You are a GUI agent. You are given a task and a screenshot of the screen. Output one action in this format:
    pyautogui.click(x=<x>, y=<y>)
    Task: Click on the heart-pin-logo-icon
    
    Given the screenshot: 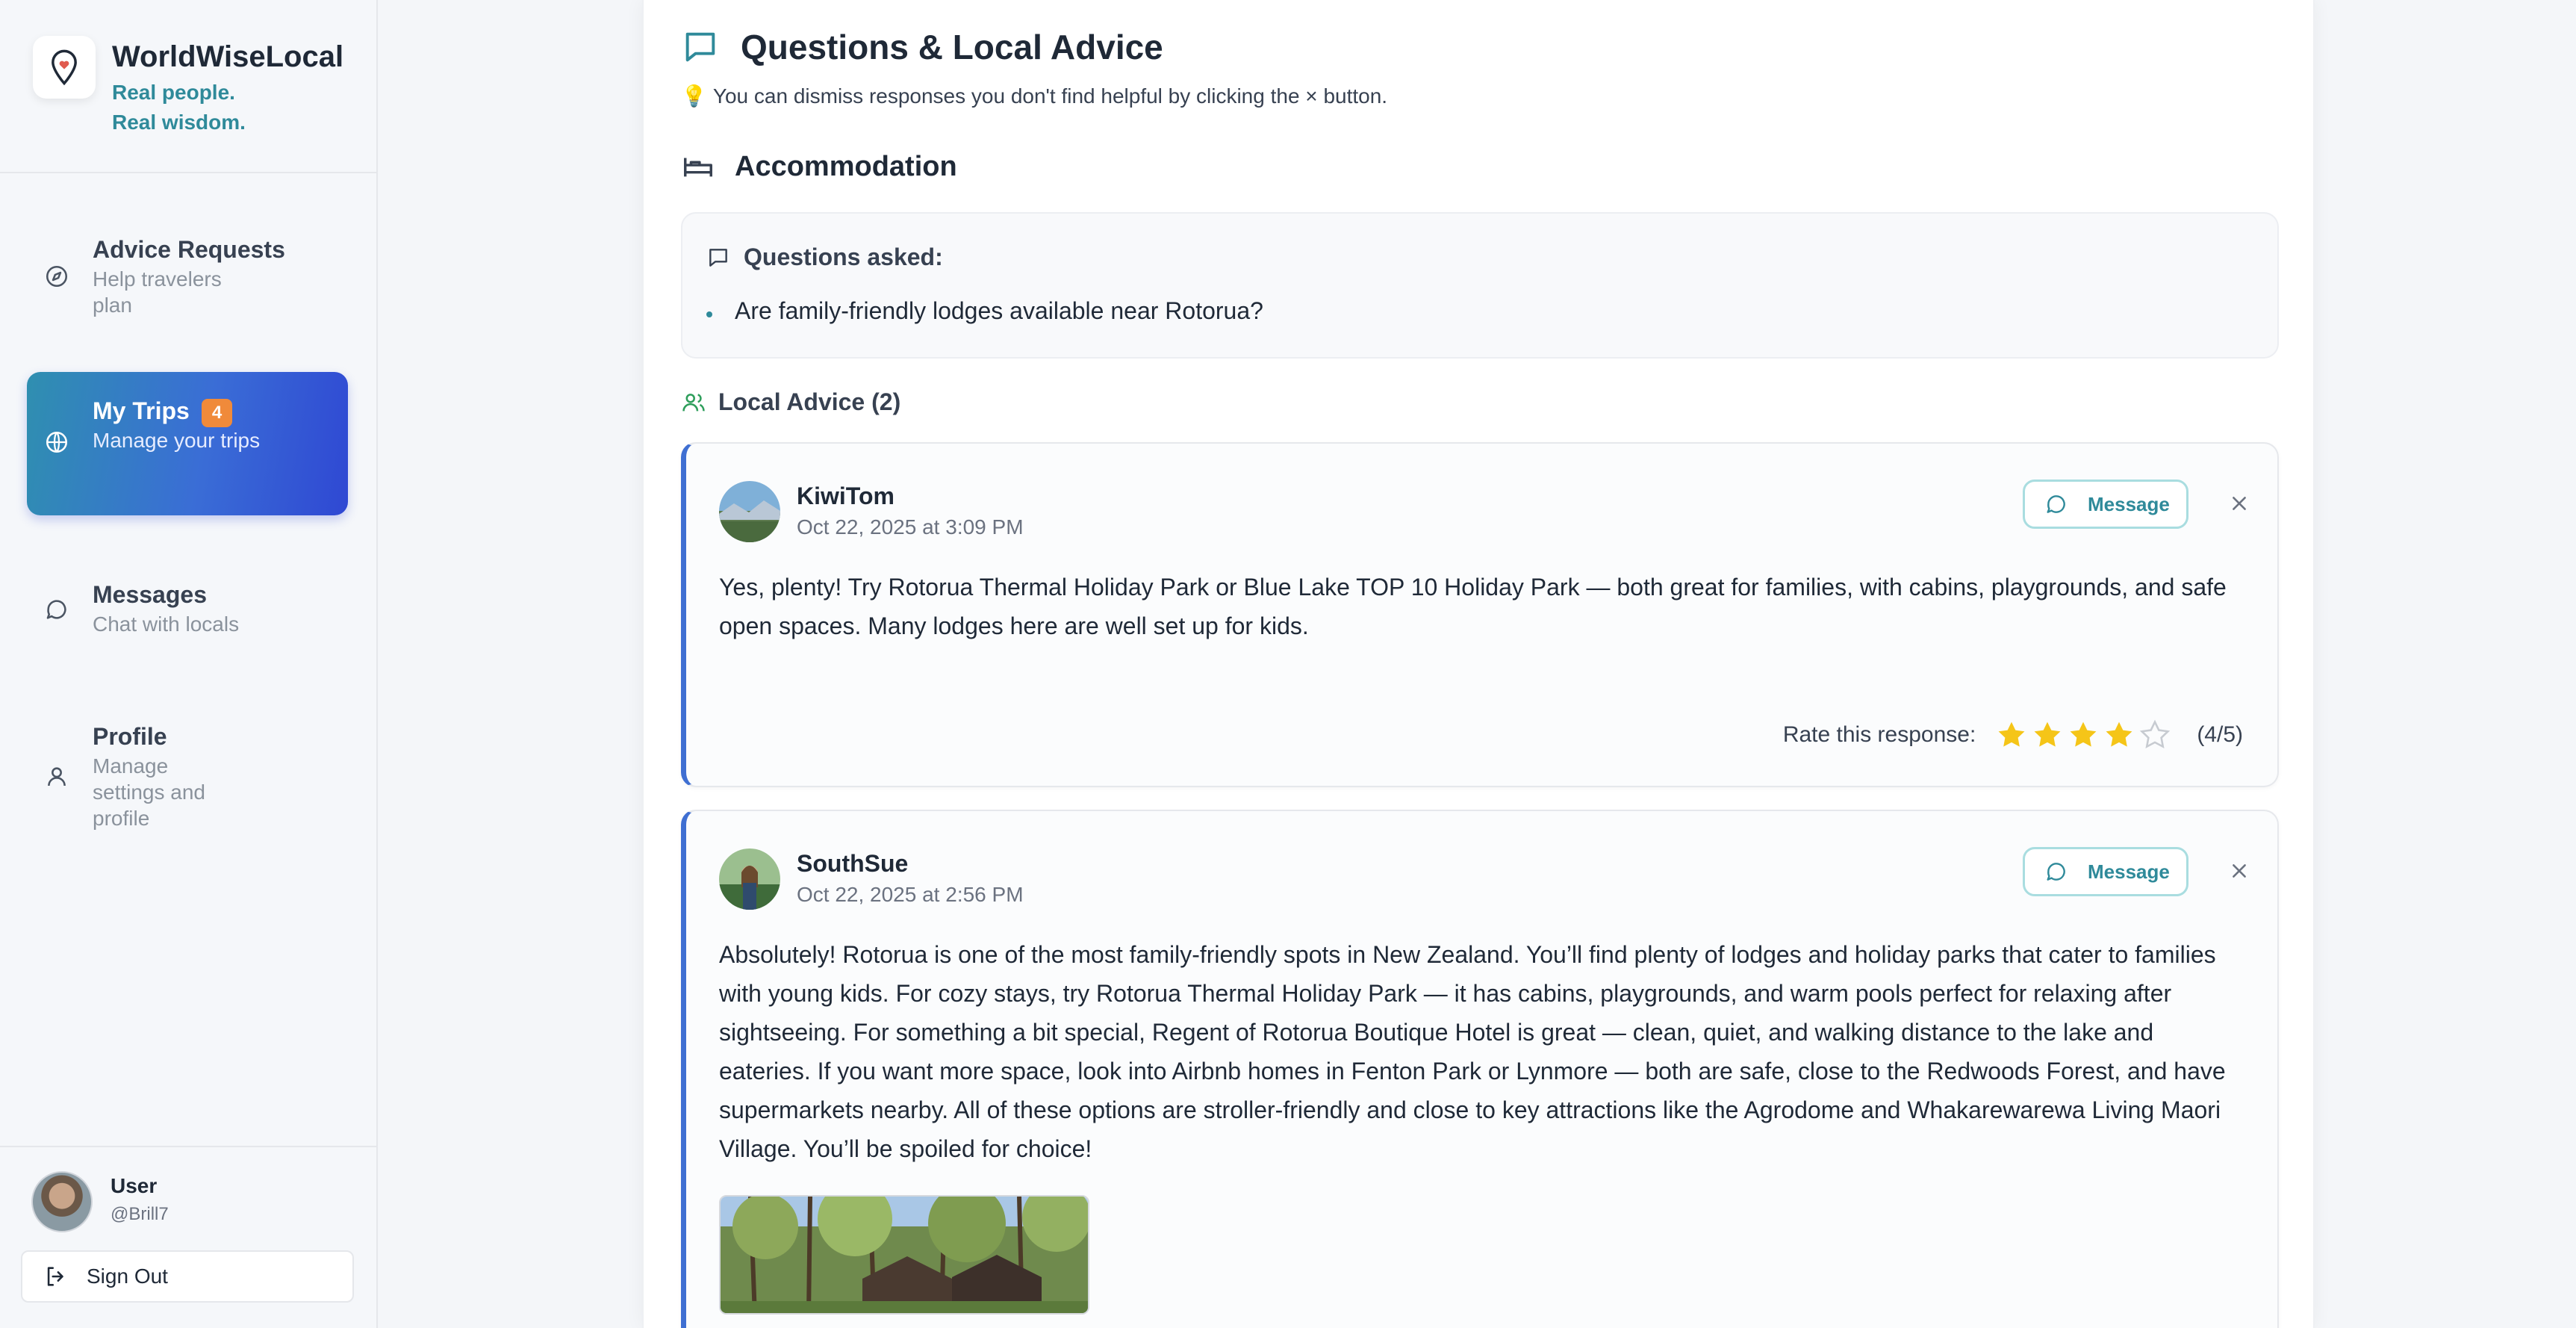 What is the action you would take?
    pyautogui.click(x=64, y=67)
    